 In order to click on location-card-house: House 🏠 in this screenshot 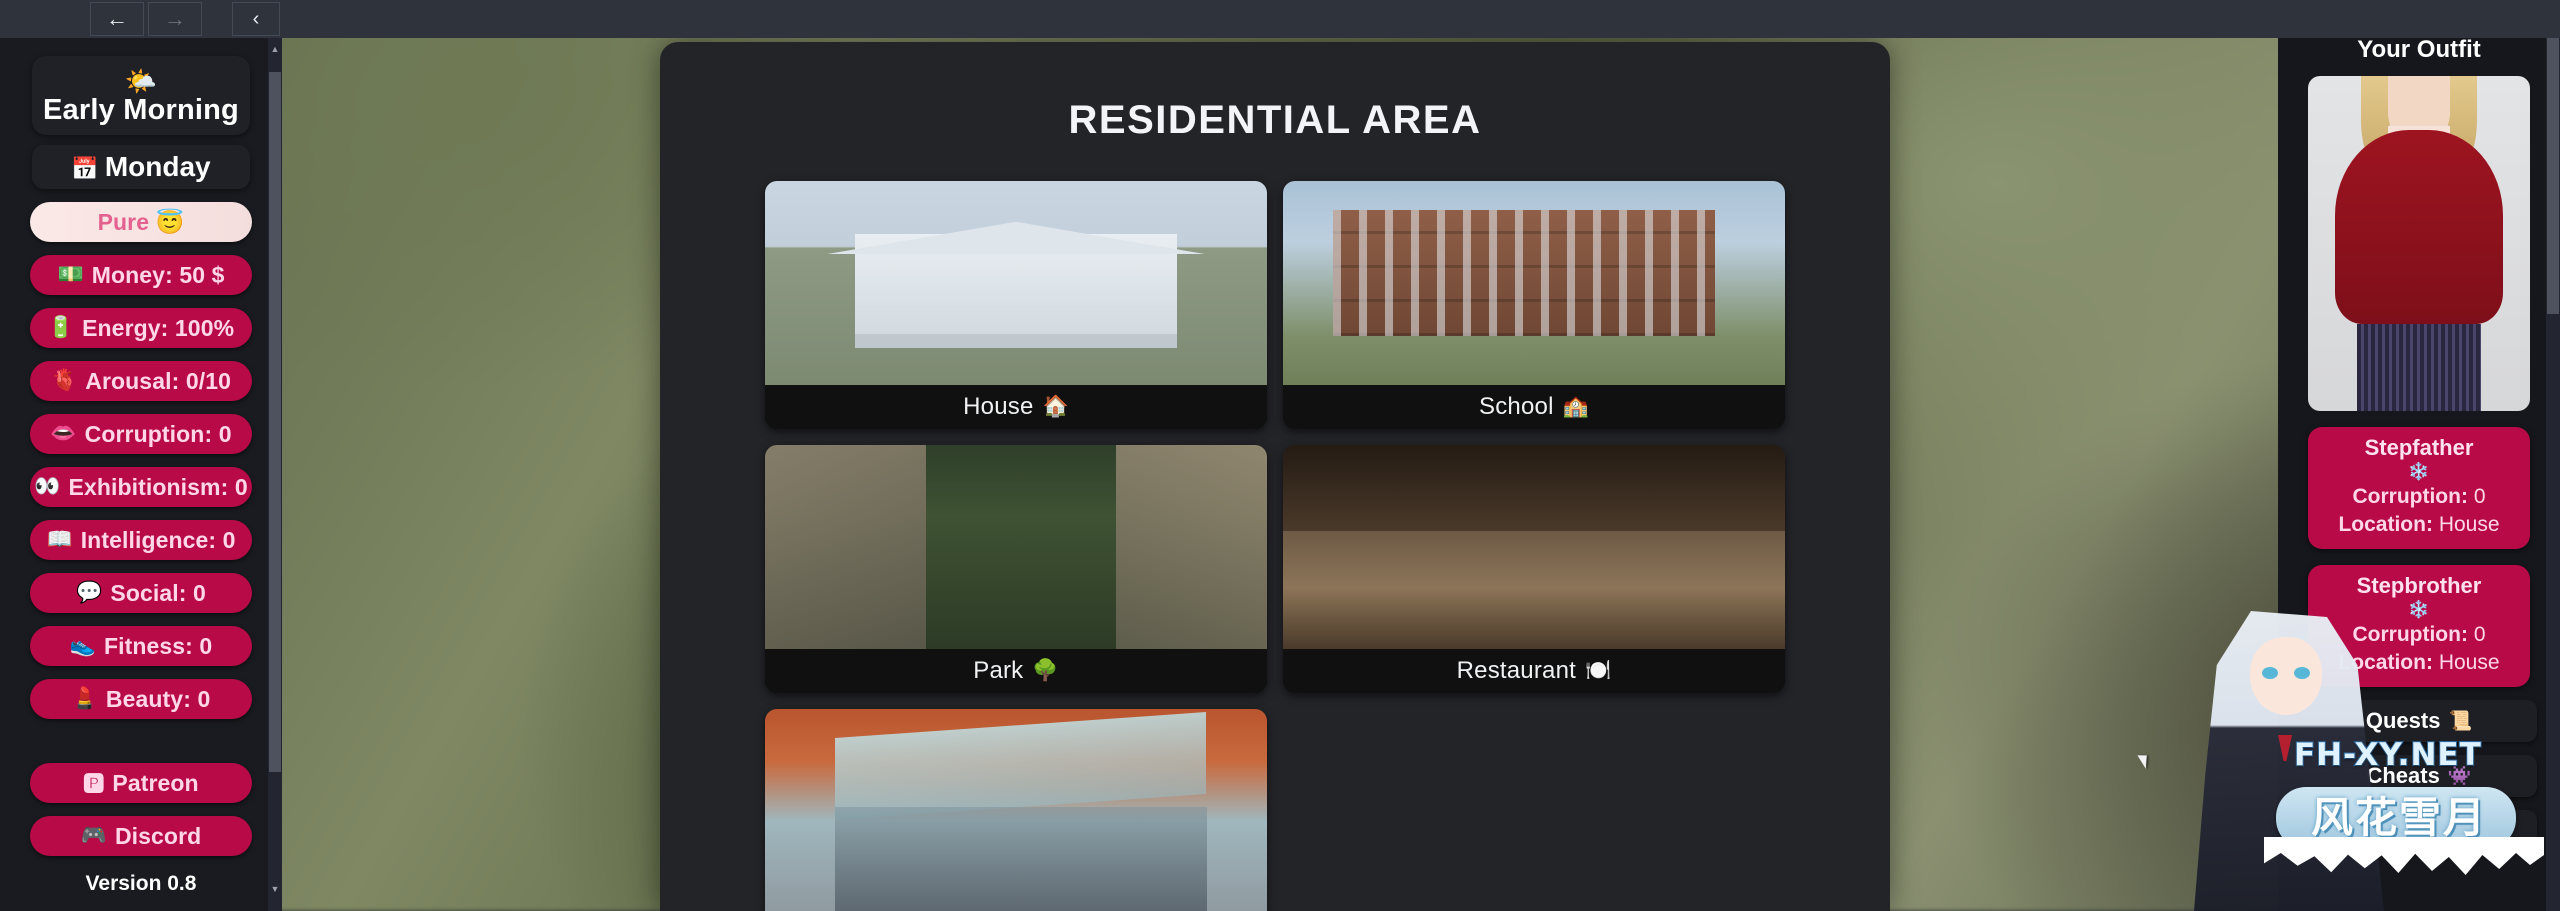, I will do `click(1016, 305)`.